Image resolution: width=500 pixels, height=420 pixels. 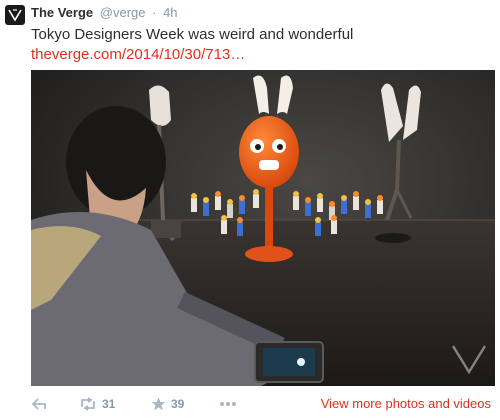 What do you see at coordinates (62, 12) in the screenshot?
I see `author-name: The Verge` at bounding box center [62, 12].